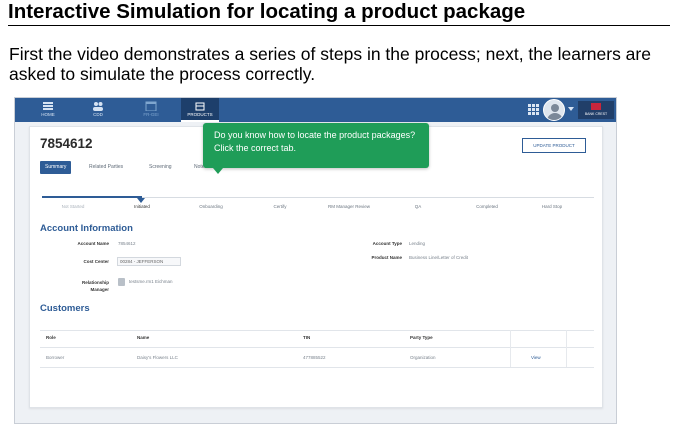 The width and height of the screenshot is (673, 424). I want to click on chevron-down-icon, so click(571, 109).